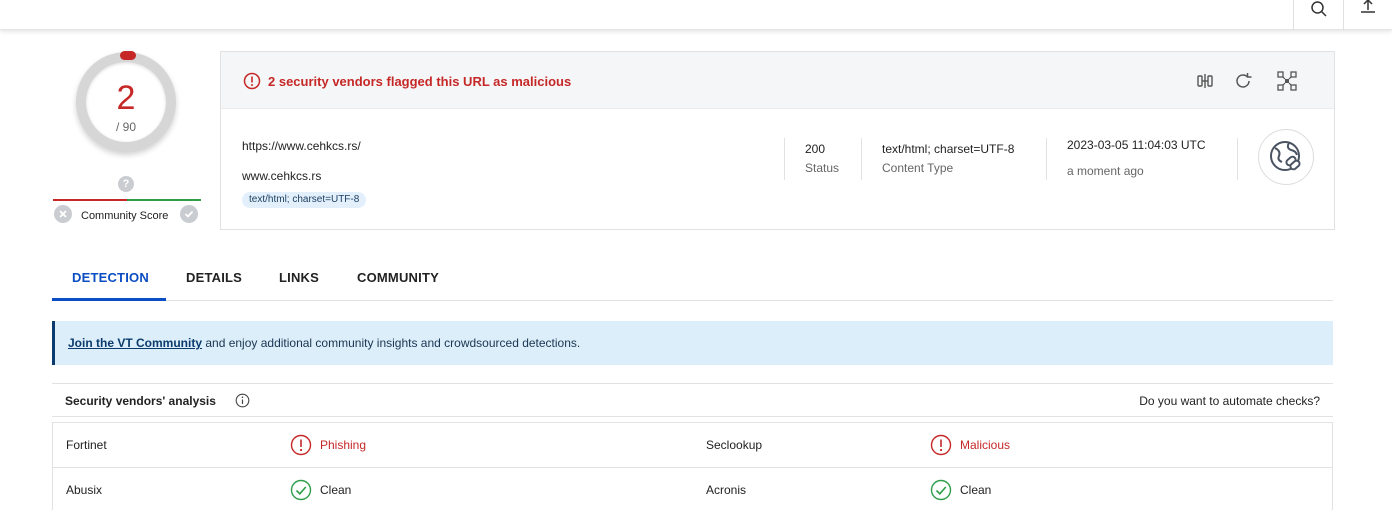 The width and height of the screenshot is (1392, 510). Describe the element at coordinates (692, 445) in the screenshot. I see `table-row: Fortinet Phishing Seclookup Malicious` at that location.